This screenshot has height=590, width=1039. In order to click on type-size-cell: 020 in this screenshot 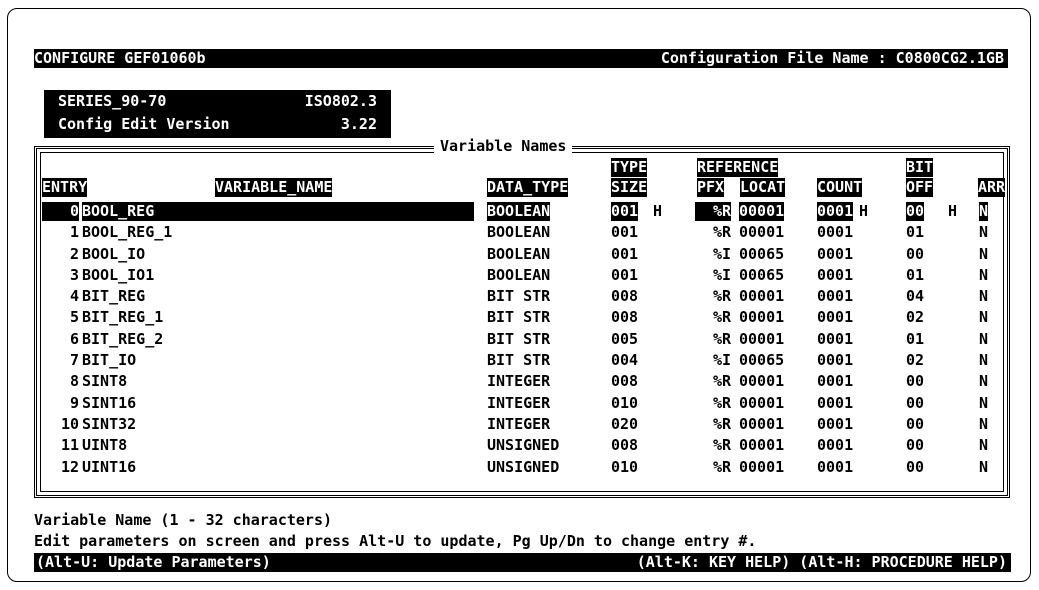, I will do `click(624, 424)`.